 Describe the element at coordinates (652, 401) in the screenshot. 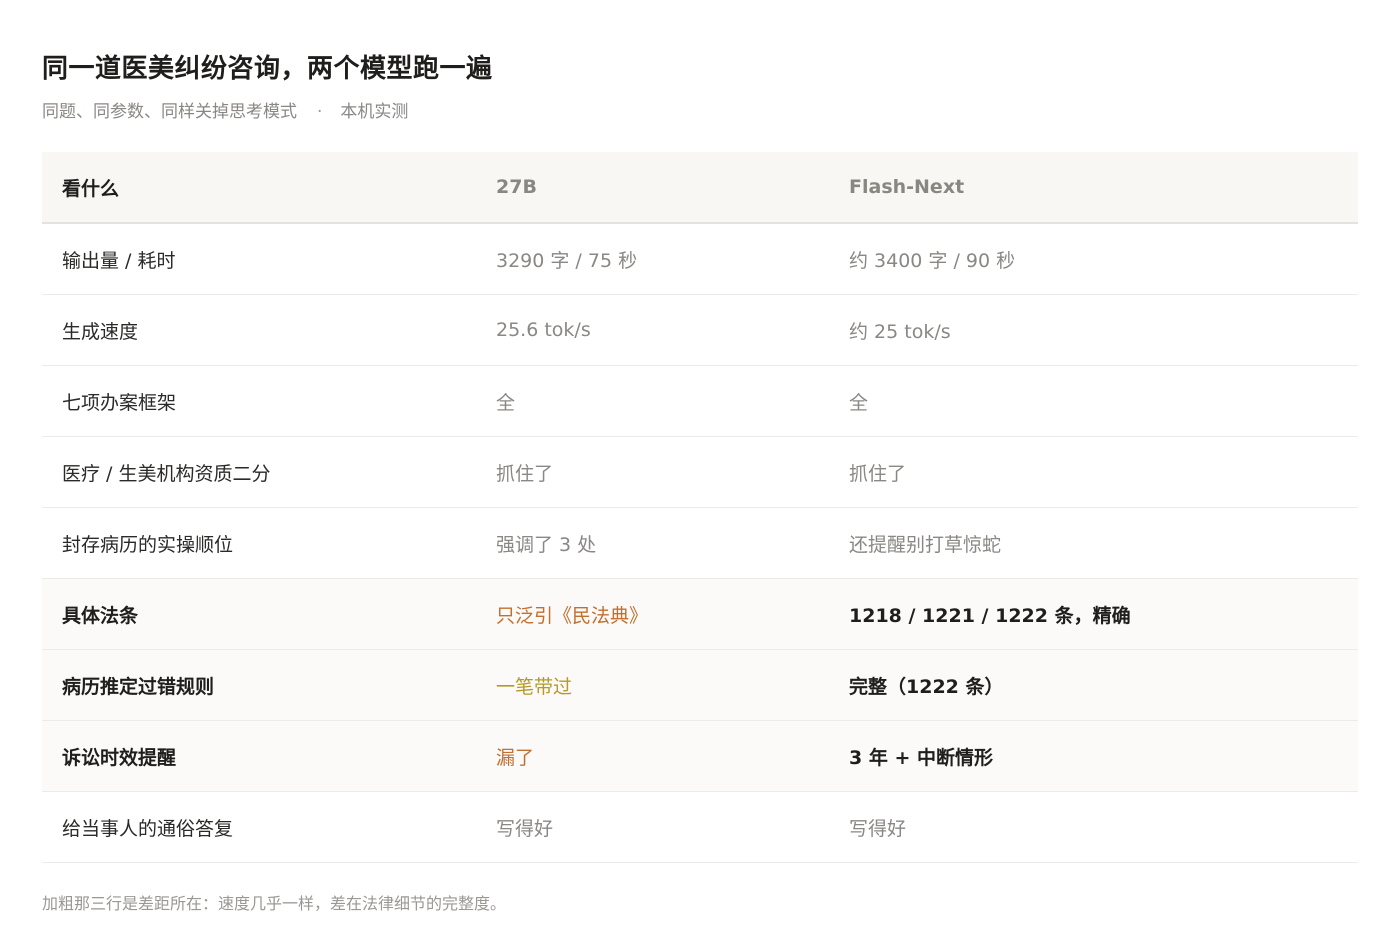

I see `cell-27b: 全` at that location.